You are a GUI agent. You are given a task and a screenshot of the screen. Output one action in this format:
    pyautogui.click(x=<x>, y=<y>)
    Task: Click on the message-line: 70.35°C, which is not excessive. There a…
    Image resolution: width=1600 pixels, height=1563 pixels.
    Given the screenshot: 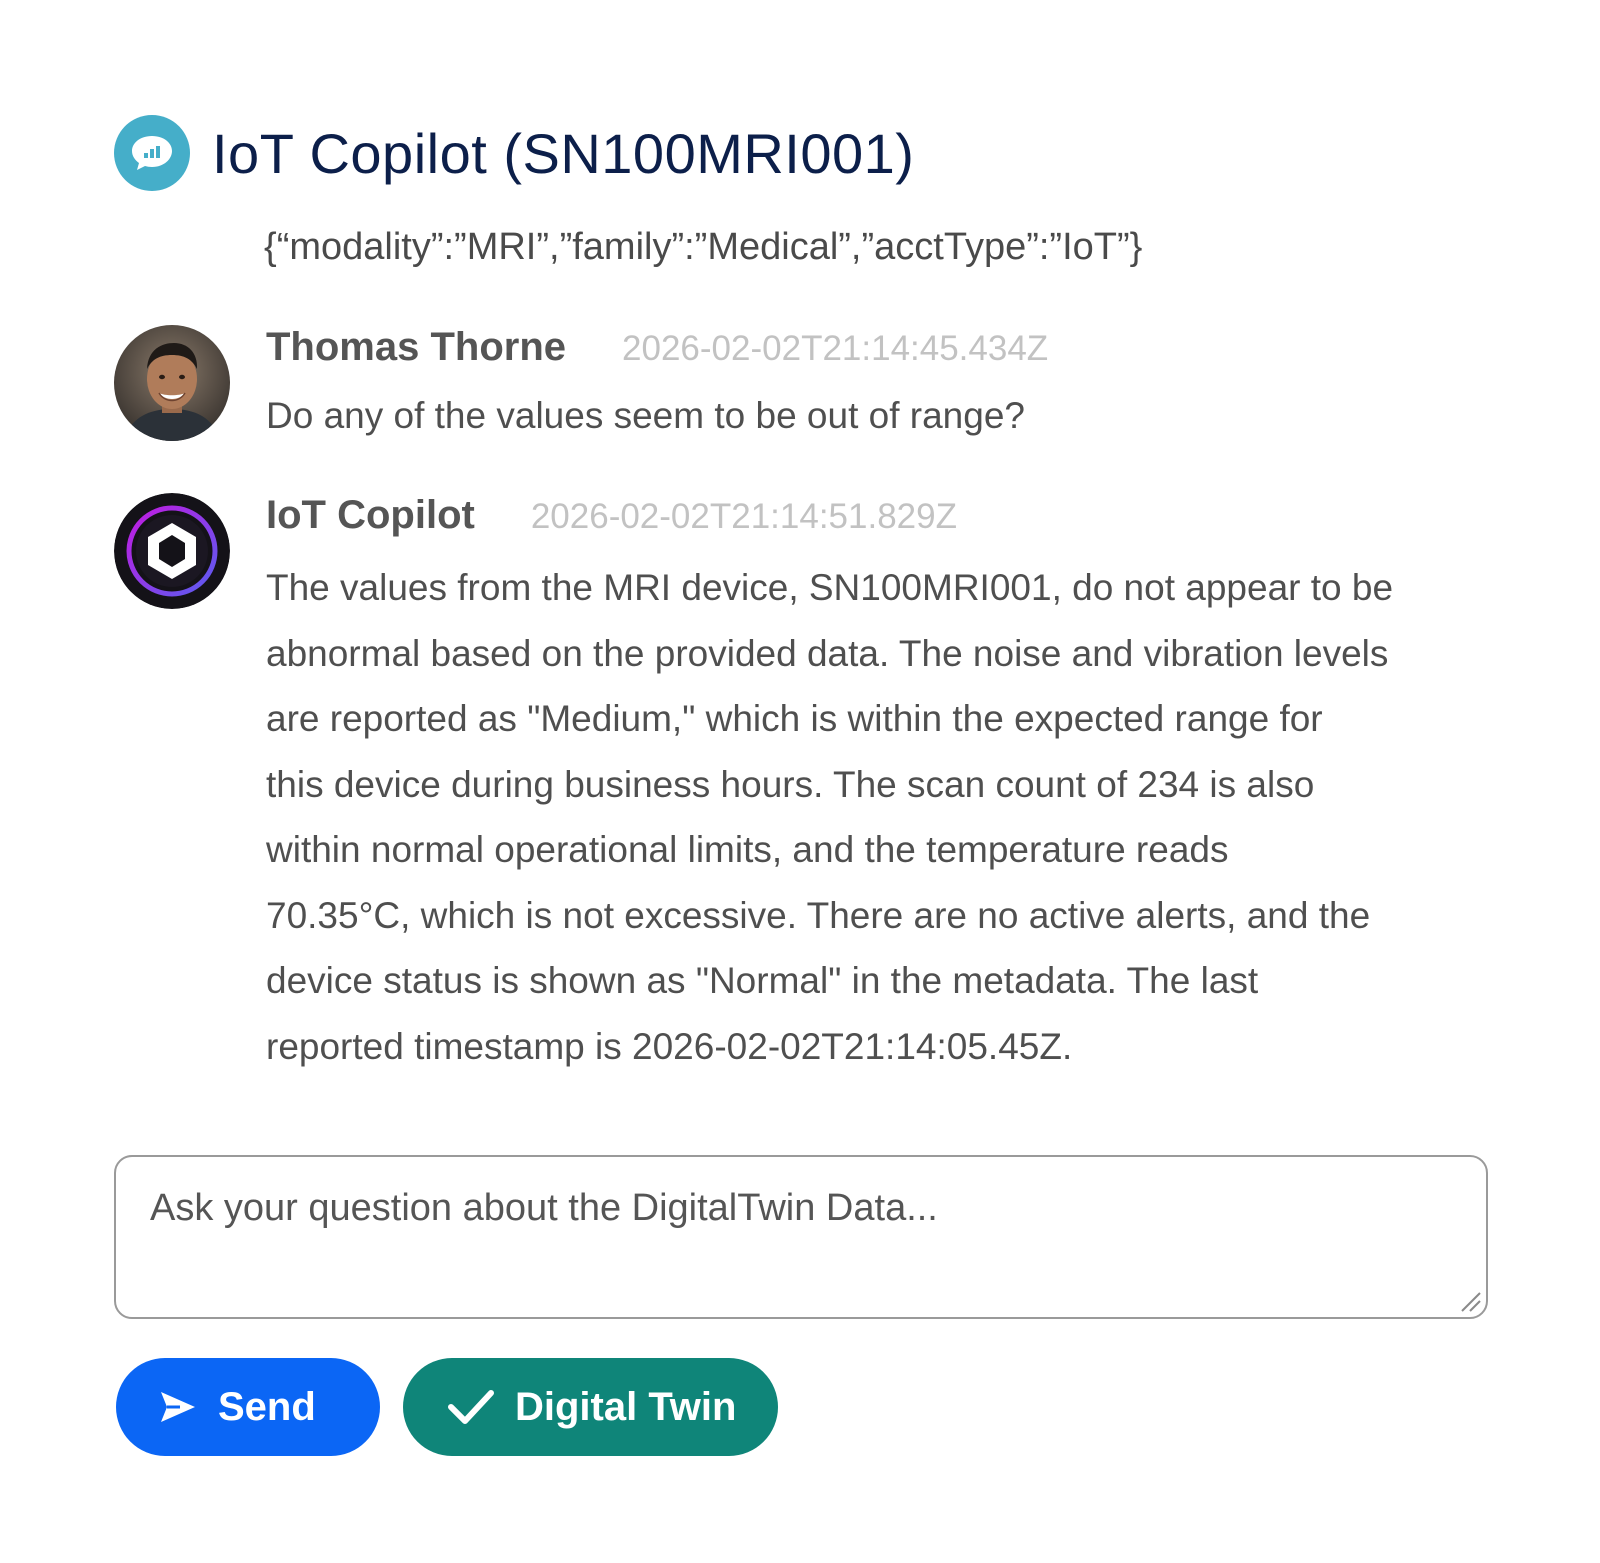 What is the action you would take?
    pyautogui.click(x=818, y=915)
    